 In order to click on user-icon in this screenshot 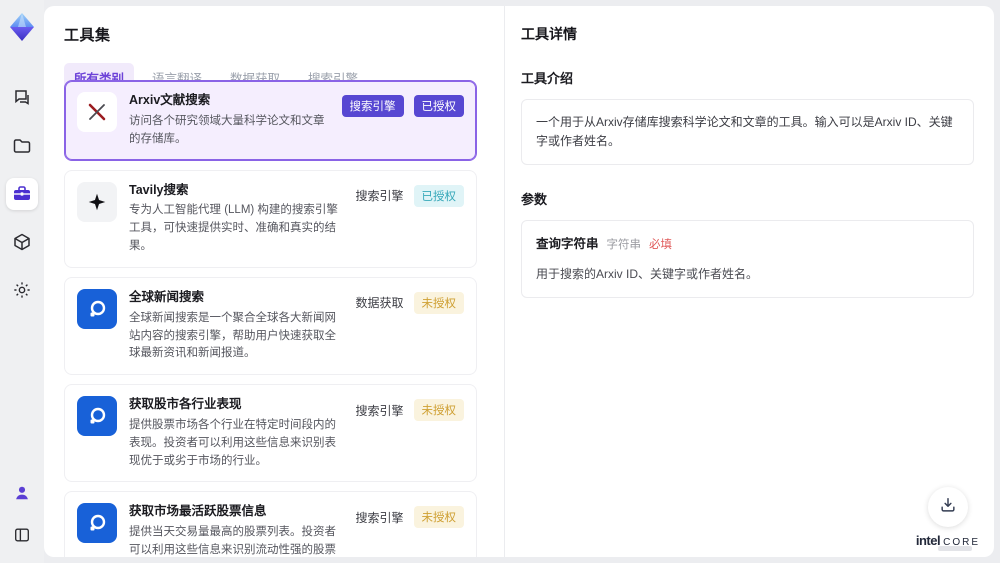, I will do `click(22, 493)`.